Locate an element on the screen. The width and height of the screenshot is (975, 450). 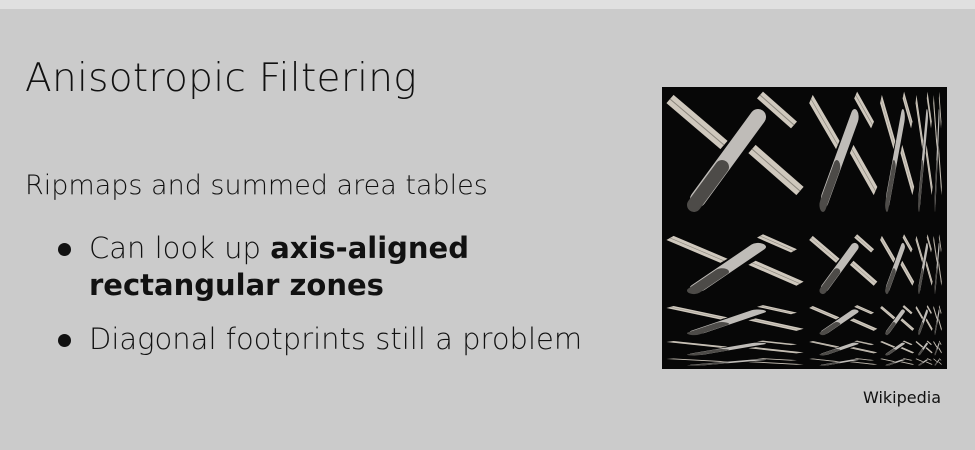
slide-title: Anisotropic Filtering is located at coordinates (221, 78).